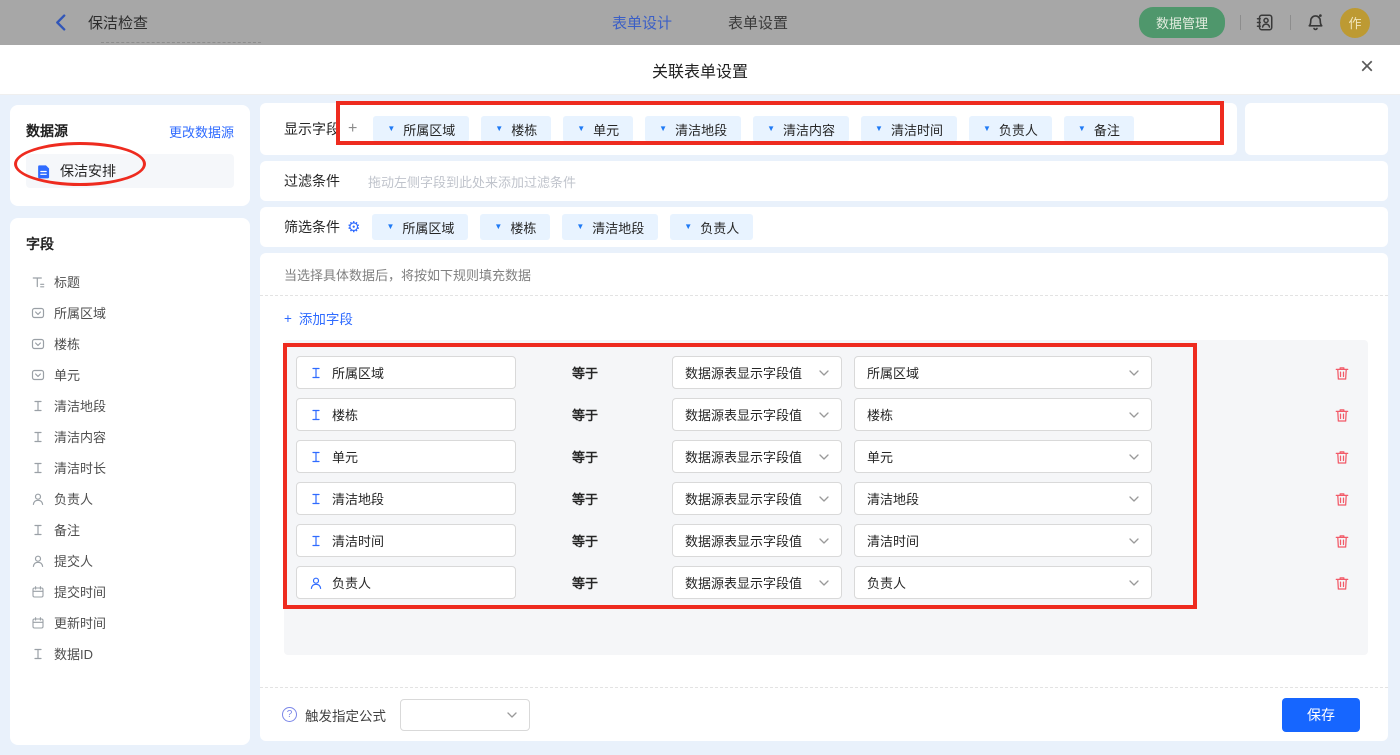 This screenshot has width=1400, height=755. Describe the element at coordinates (585, 499) in the screenshot. I see `rule-operator: 等于` at that location.